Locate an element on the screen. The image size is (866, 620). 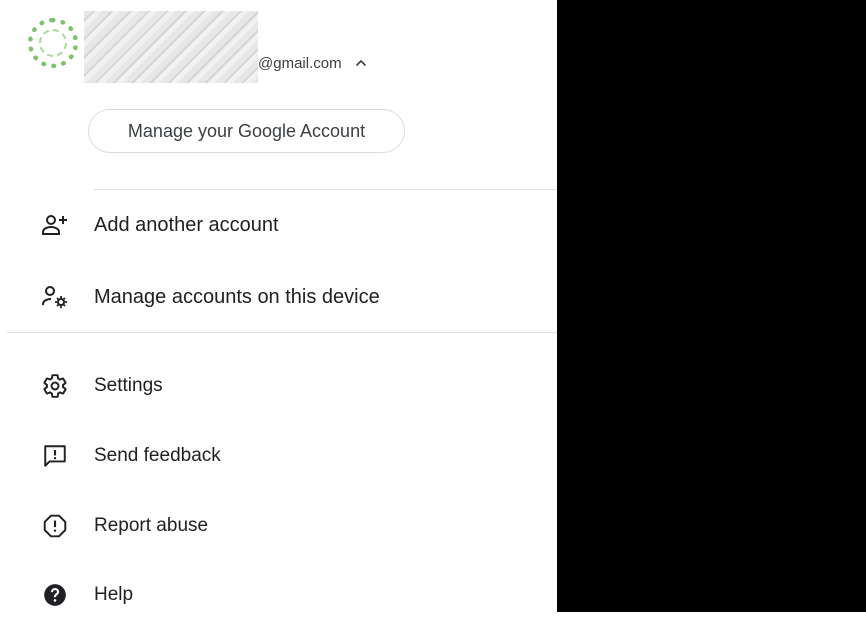
avatar is located at coordinates (53, 43).